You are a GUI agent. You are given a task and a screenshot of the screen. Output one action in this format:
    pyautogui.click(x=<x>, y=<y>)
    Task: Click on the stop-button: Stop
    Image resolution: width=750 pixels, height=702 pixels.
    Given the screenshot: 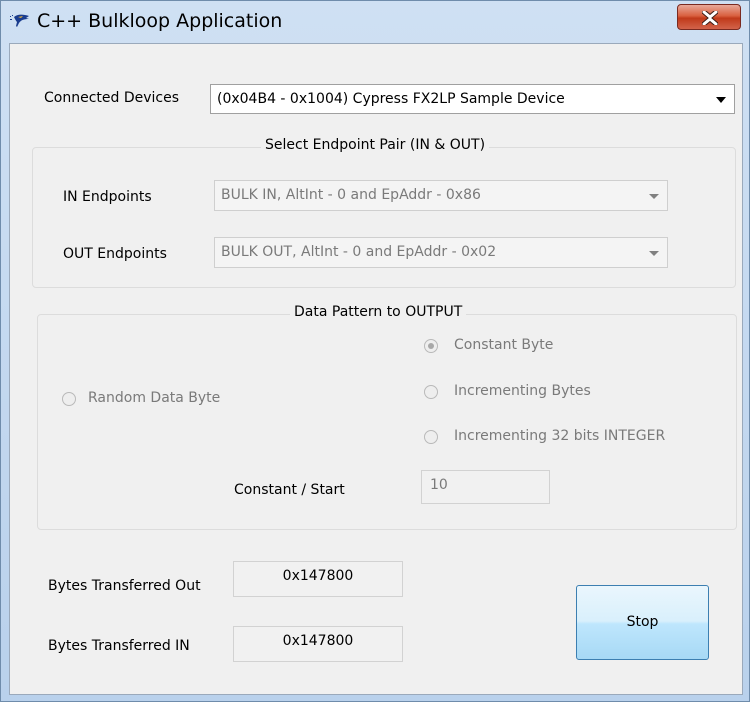 What is the action you would take?
    pyautogui.click(x=642, y=622)
    